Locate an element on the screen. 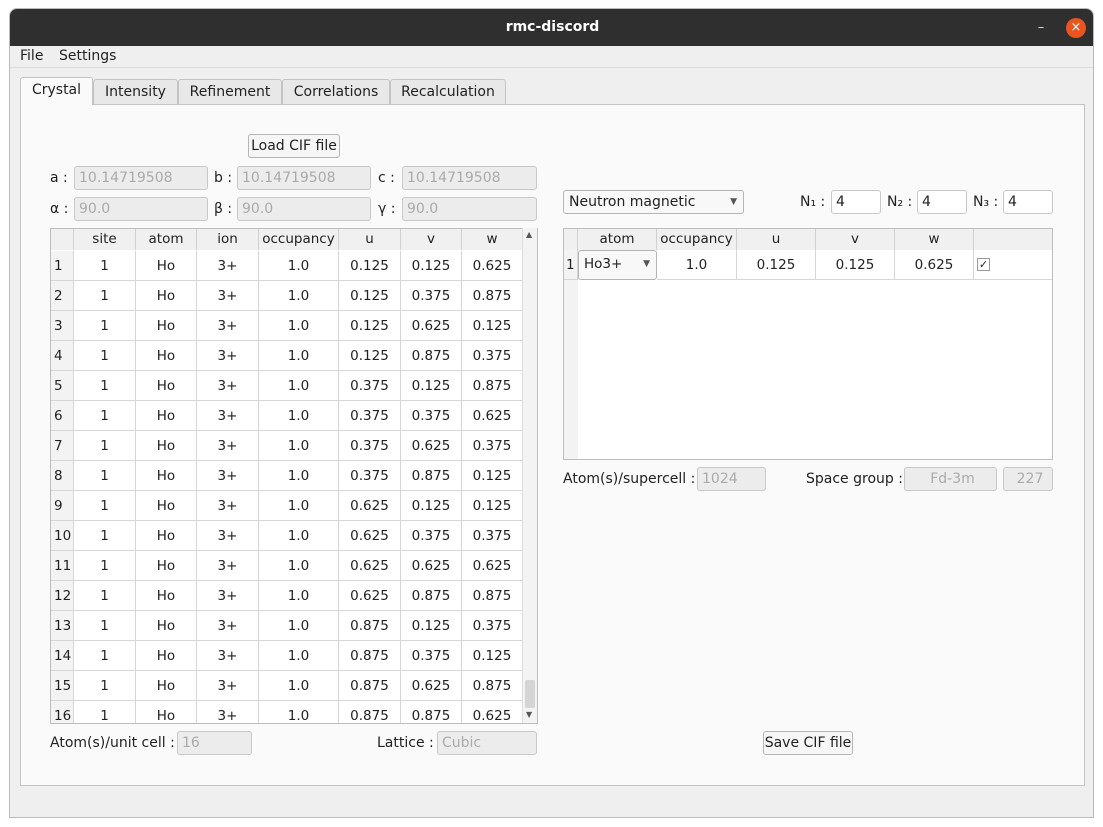 This screenshot has height=827, width=1103. table-cell-v: 0.125 is located at coordinates (855, 265).